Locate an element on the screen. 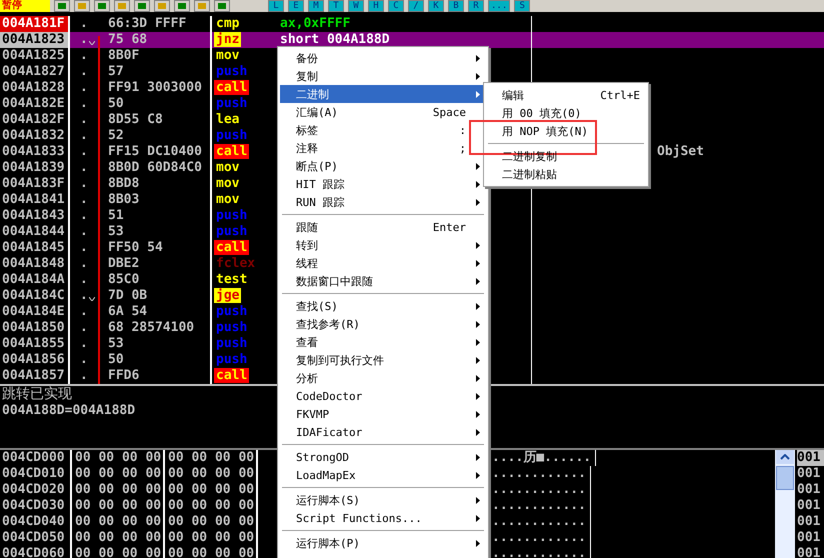 This screenshot has height=558, width=824. menu-item: 断点(P) is located at coordinates (383, 166).